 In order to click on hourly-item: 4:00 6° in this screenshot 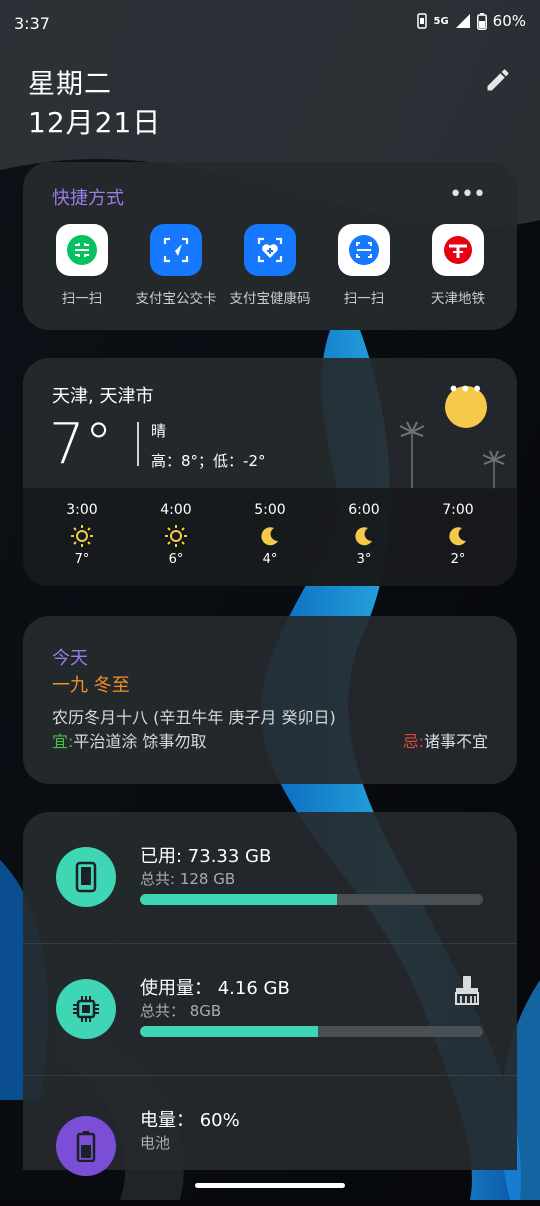, I will do `click(176, 544)`.